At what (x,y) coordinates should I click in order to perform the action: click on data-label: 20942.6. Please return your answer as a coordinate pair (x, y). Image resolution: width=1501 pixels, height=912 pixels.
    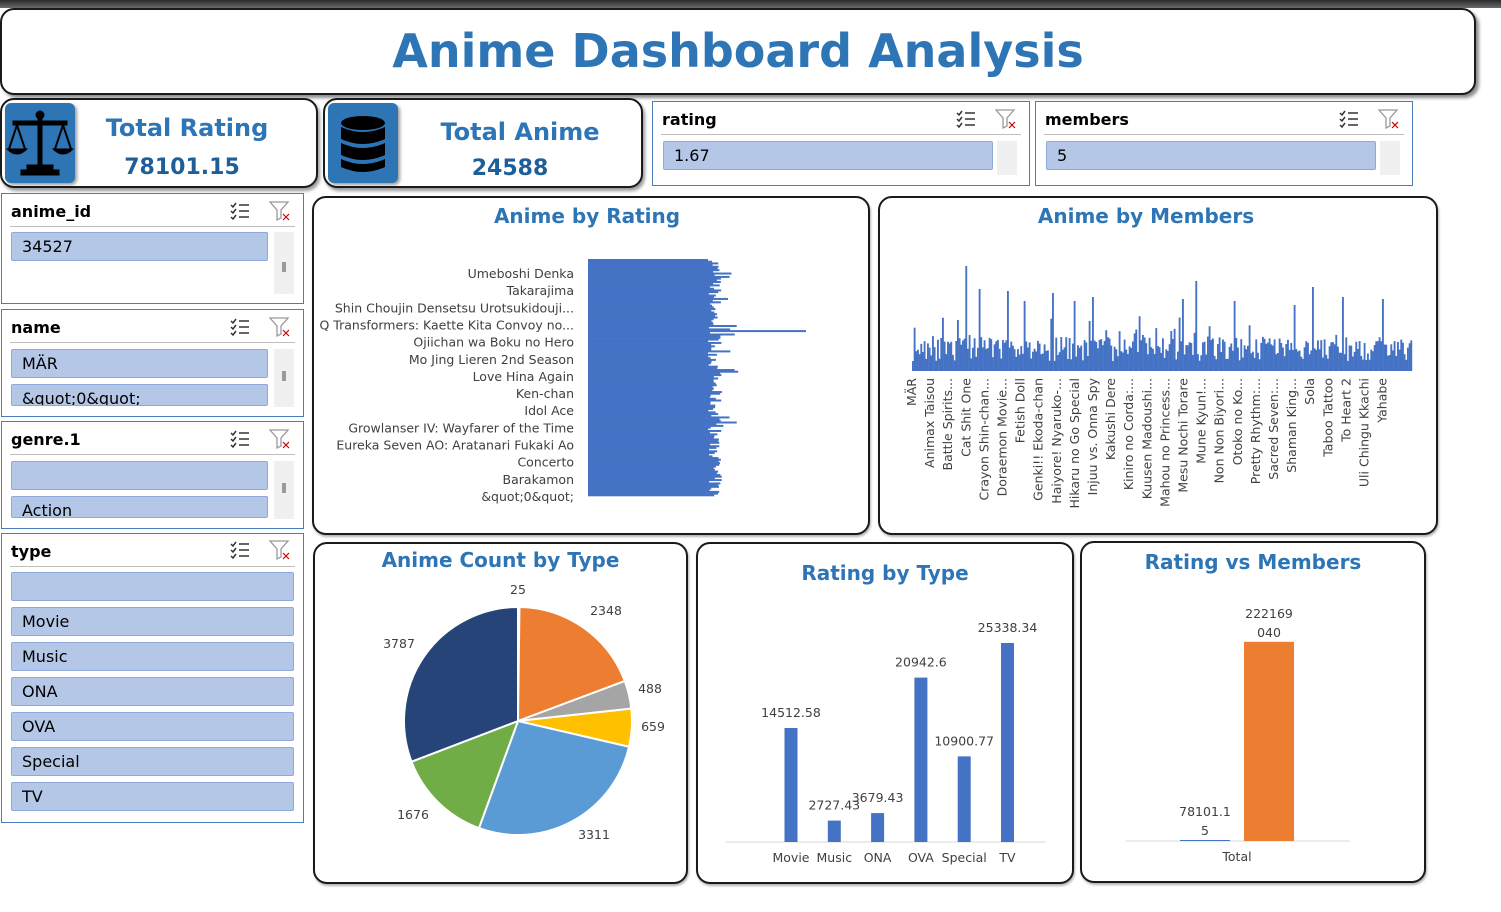
    Looking at the image, I should click on (921, 662).